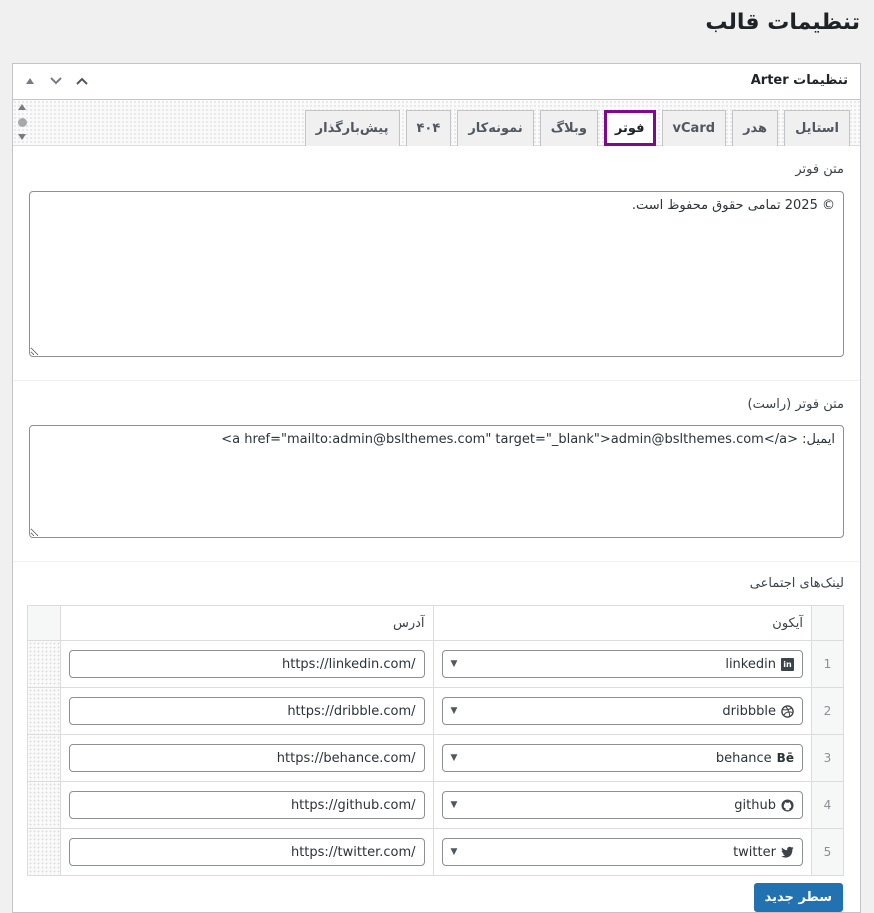  I want to click on url-input: https://dribble.com/, so click(247, 711).